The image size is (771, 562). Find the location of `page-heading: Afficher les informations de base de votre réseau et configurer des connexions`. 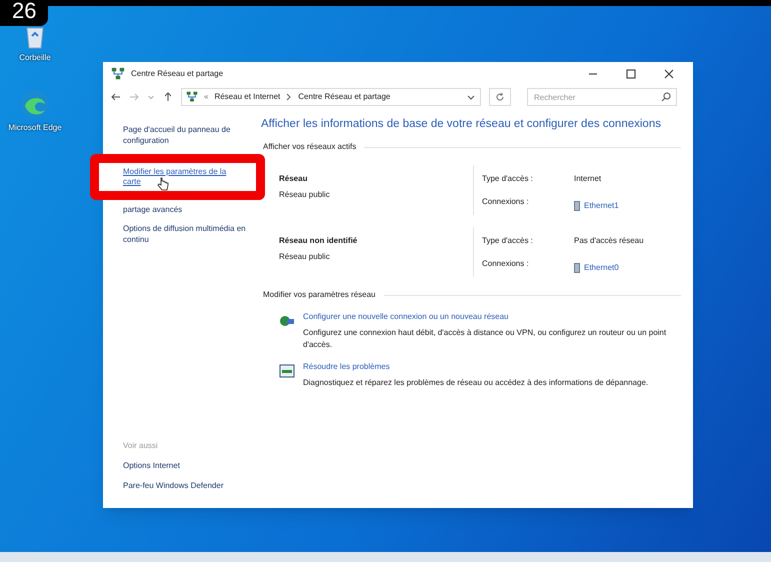

page-heading: Afficher les informations de base de votre réseau et configurer des connexions is located at coordinates (461, 124).